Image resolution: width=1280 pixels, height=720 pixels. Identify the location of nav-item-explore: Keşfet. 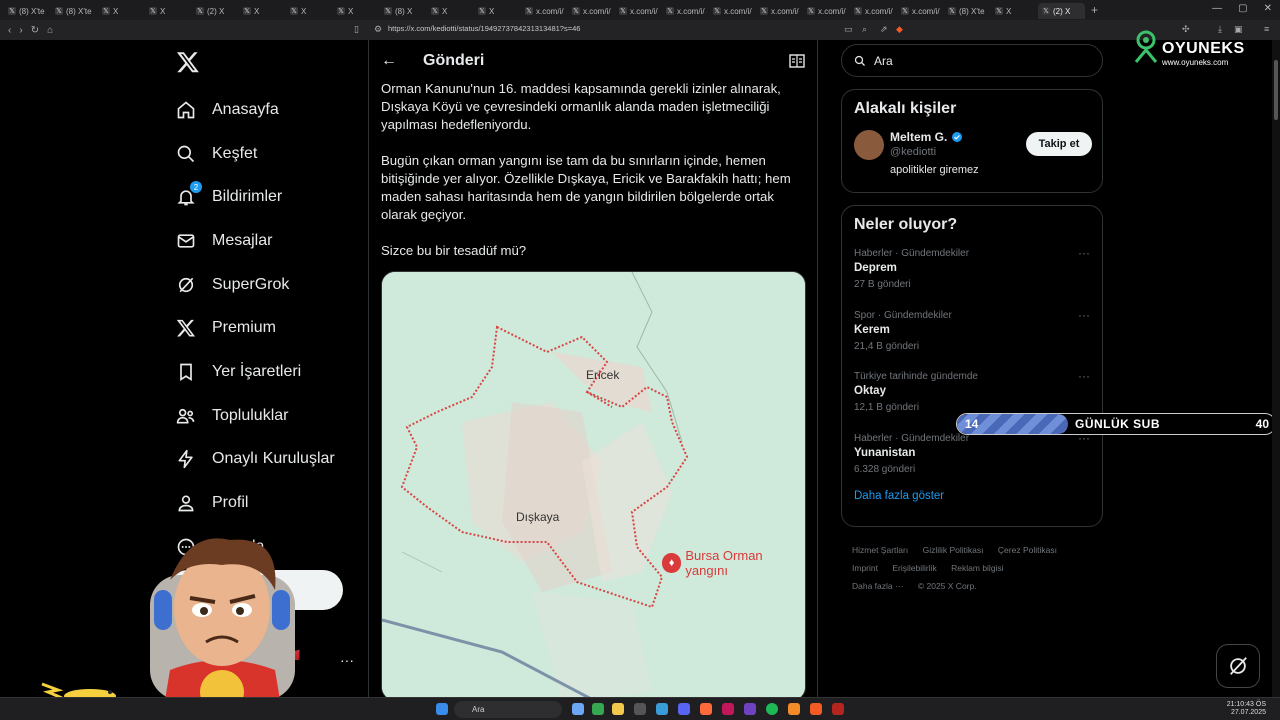
(262, 154).